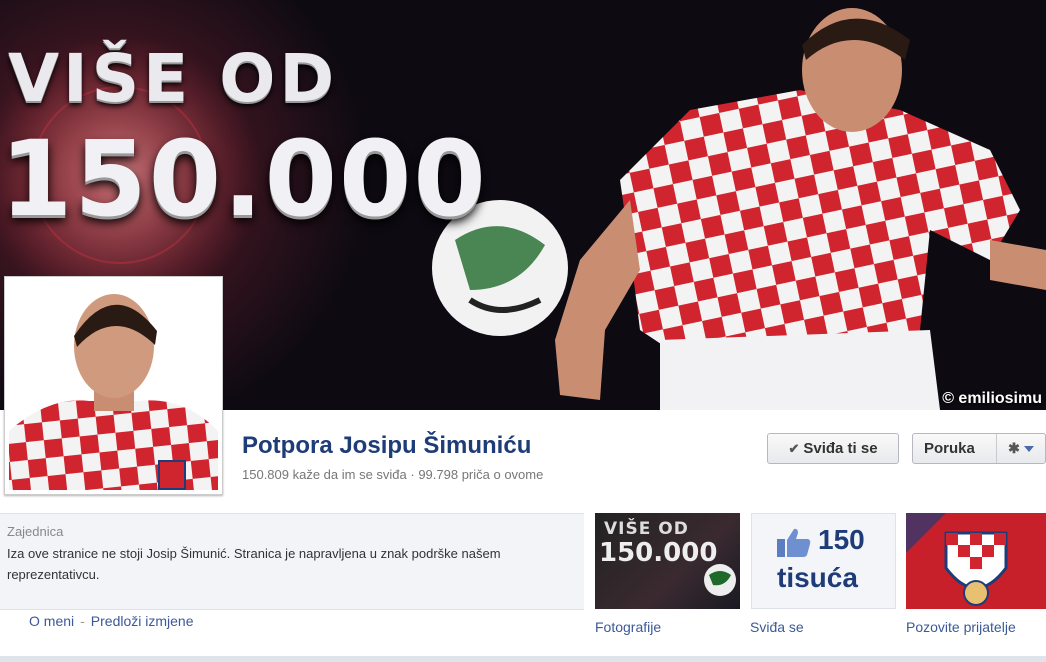 This screenshot has width=1046, height=662. I want to click on chevron-down-icon, so click(1028, 448).